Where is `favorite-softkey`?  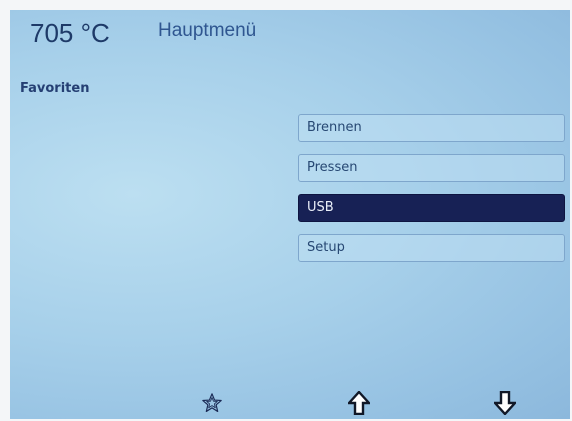 favorite-softkey is located at coordinates (212, 403).